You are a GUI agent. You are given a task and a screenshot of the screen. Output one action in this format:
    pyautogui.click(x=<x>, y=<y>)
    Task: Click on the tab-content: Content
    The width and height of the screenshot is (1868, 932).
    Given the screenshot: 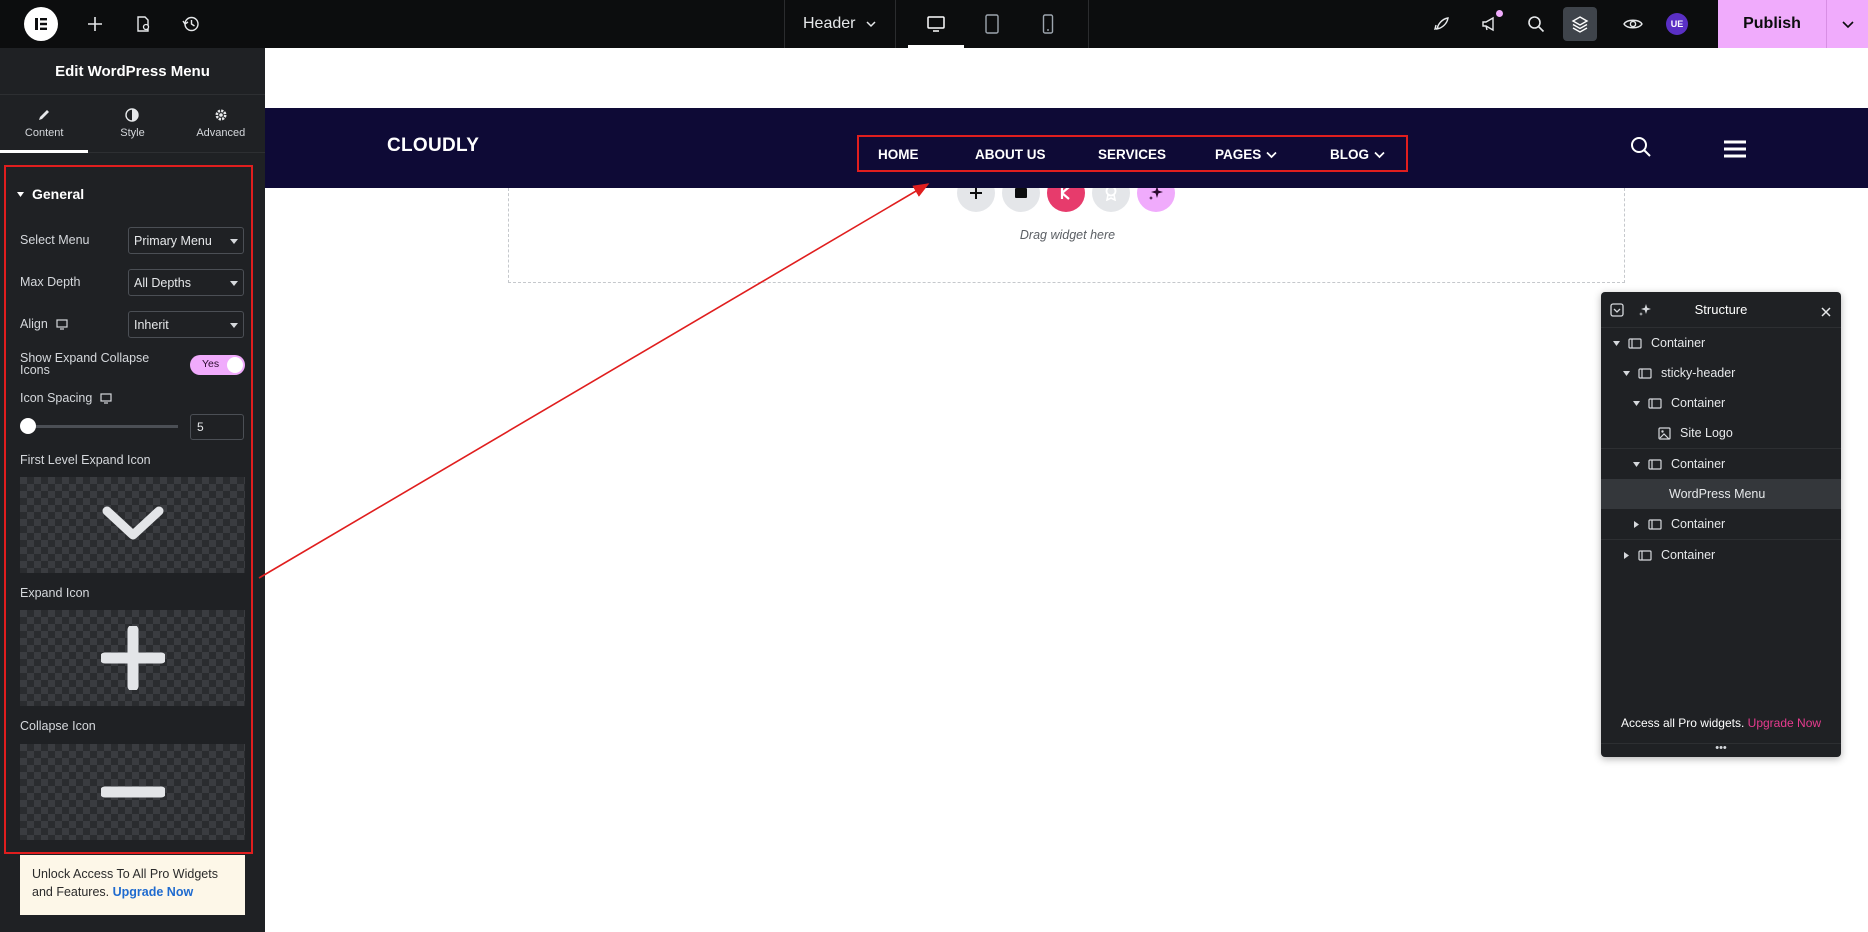 What is the action you would take?
    pyautogui.click(x=44, y=124)
    